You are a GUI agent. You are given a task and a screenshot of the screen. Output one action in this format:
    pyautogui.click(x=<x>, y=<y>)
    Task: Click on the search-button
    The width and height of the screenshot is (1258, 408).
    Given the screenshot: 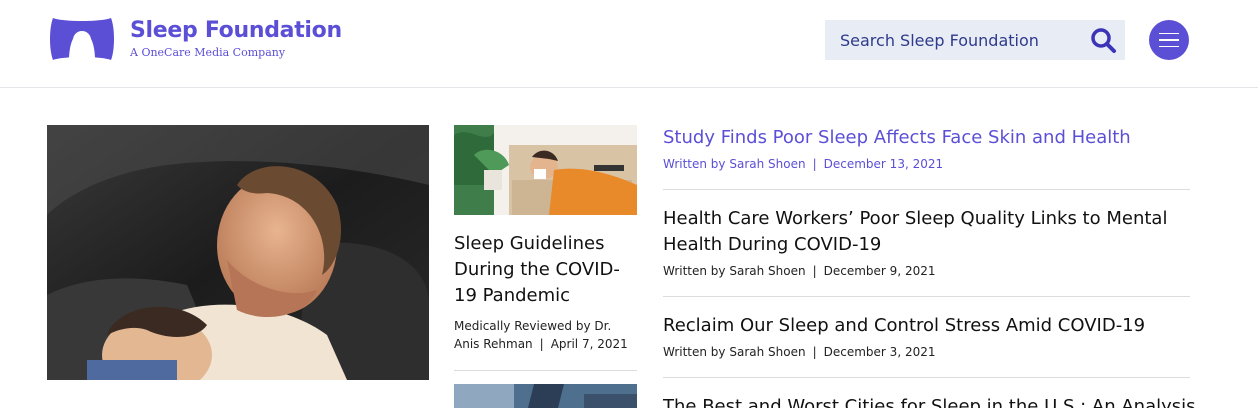 What is the action you would take?
    pyautogui.click(x=1103, y=40)
    